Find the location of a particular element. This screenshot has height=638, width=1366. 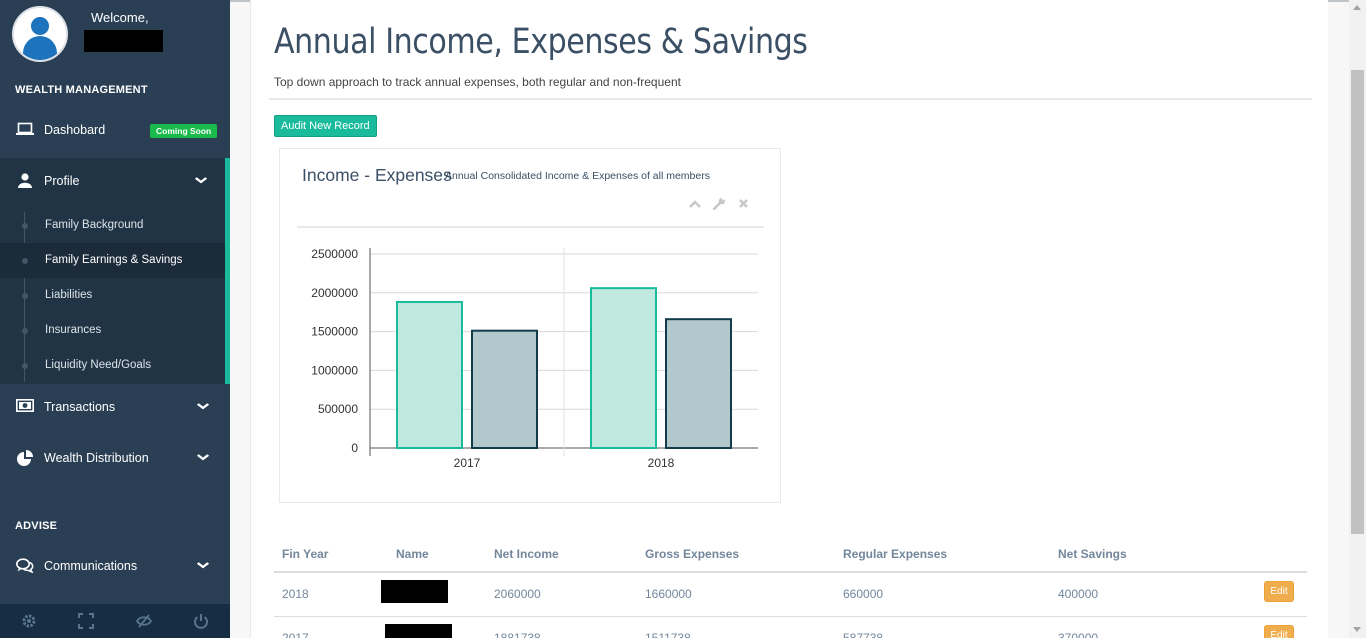

column-header: Net Income is located at coordinates (526, 554).